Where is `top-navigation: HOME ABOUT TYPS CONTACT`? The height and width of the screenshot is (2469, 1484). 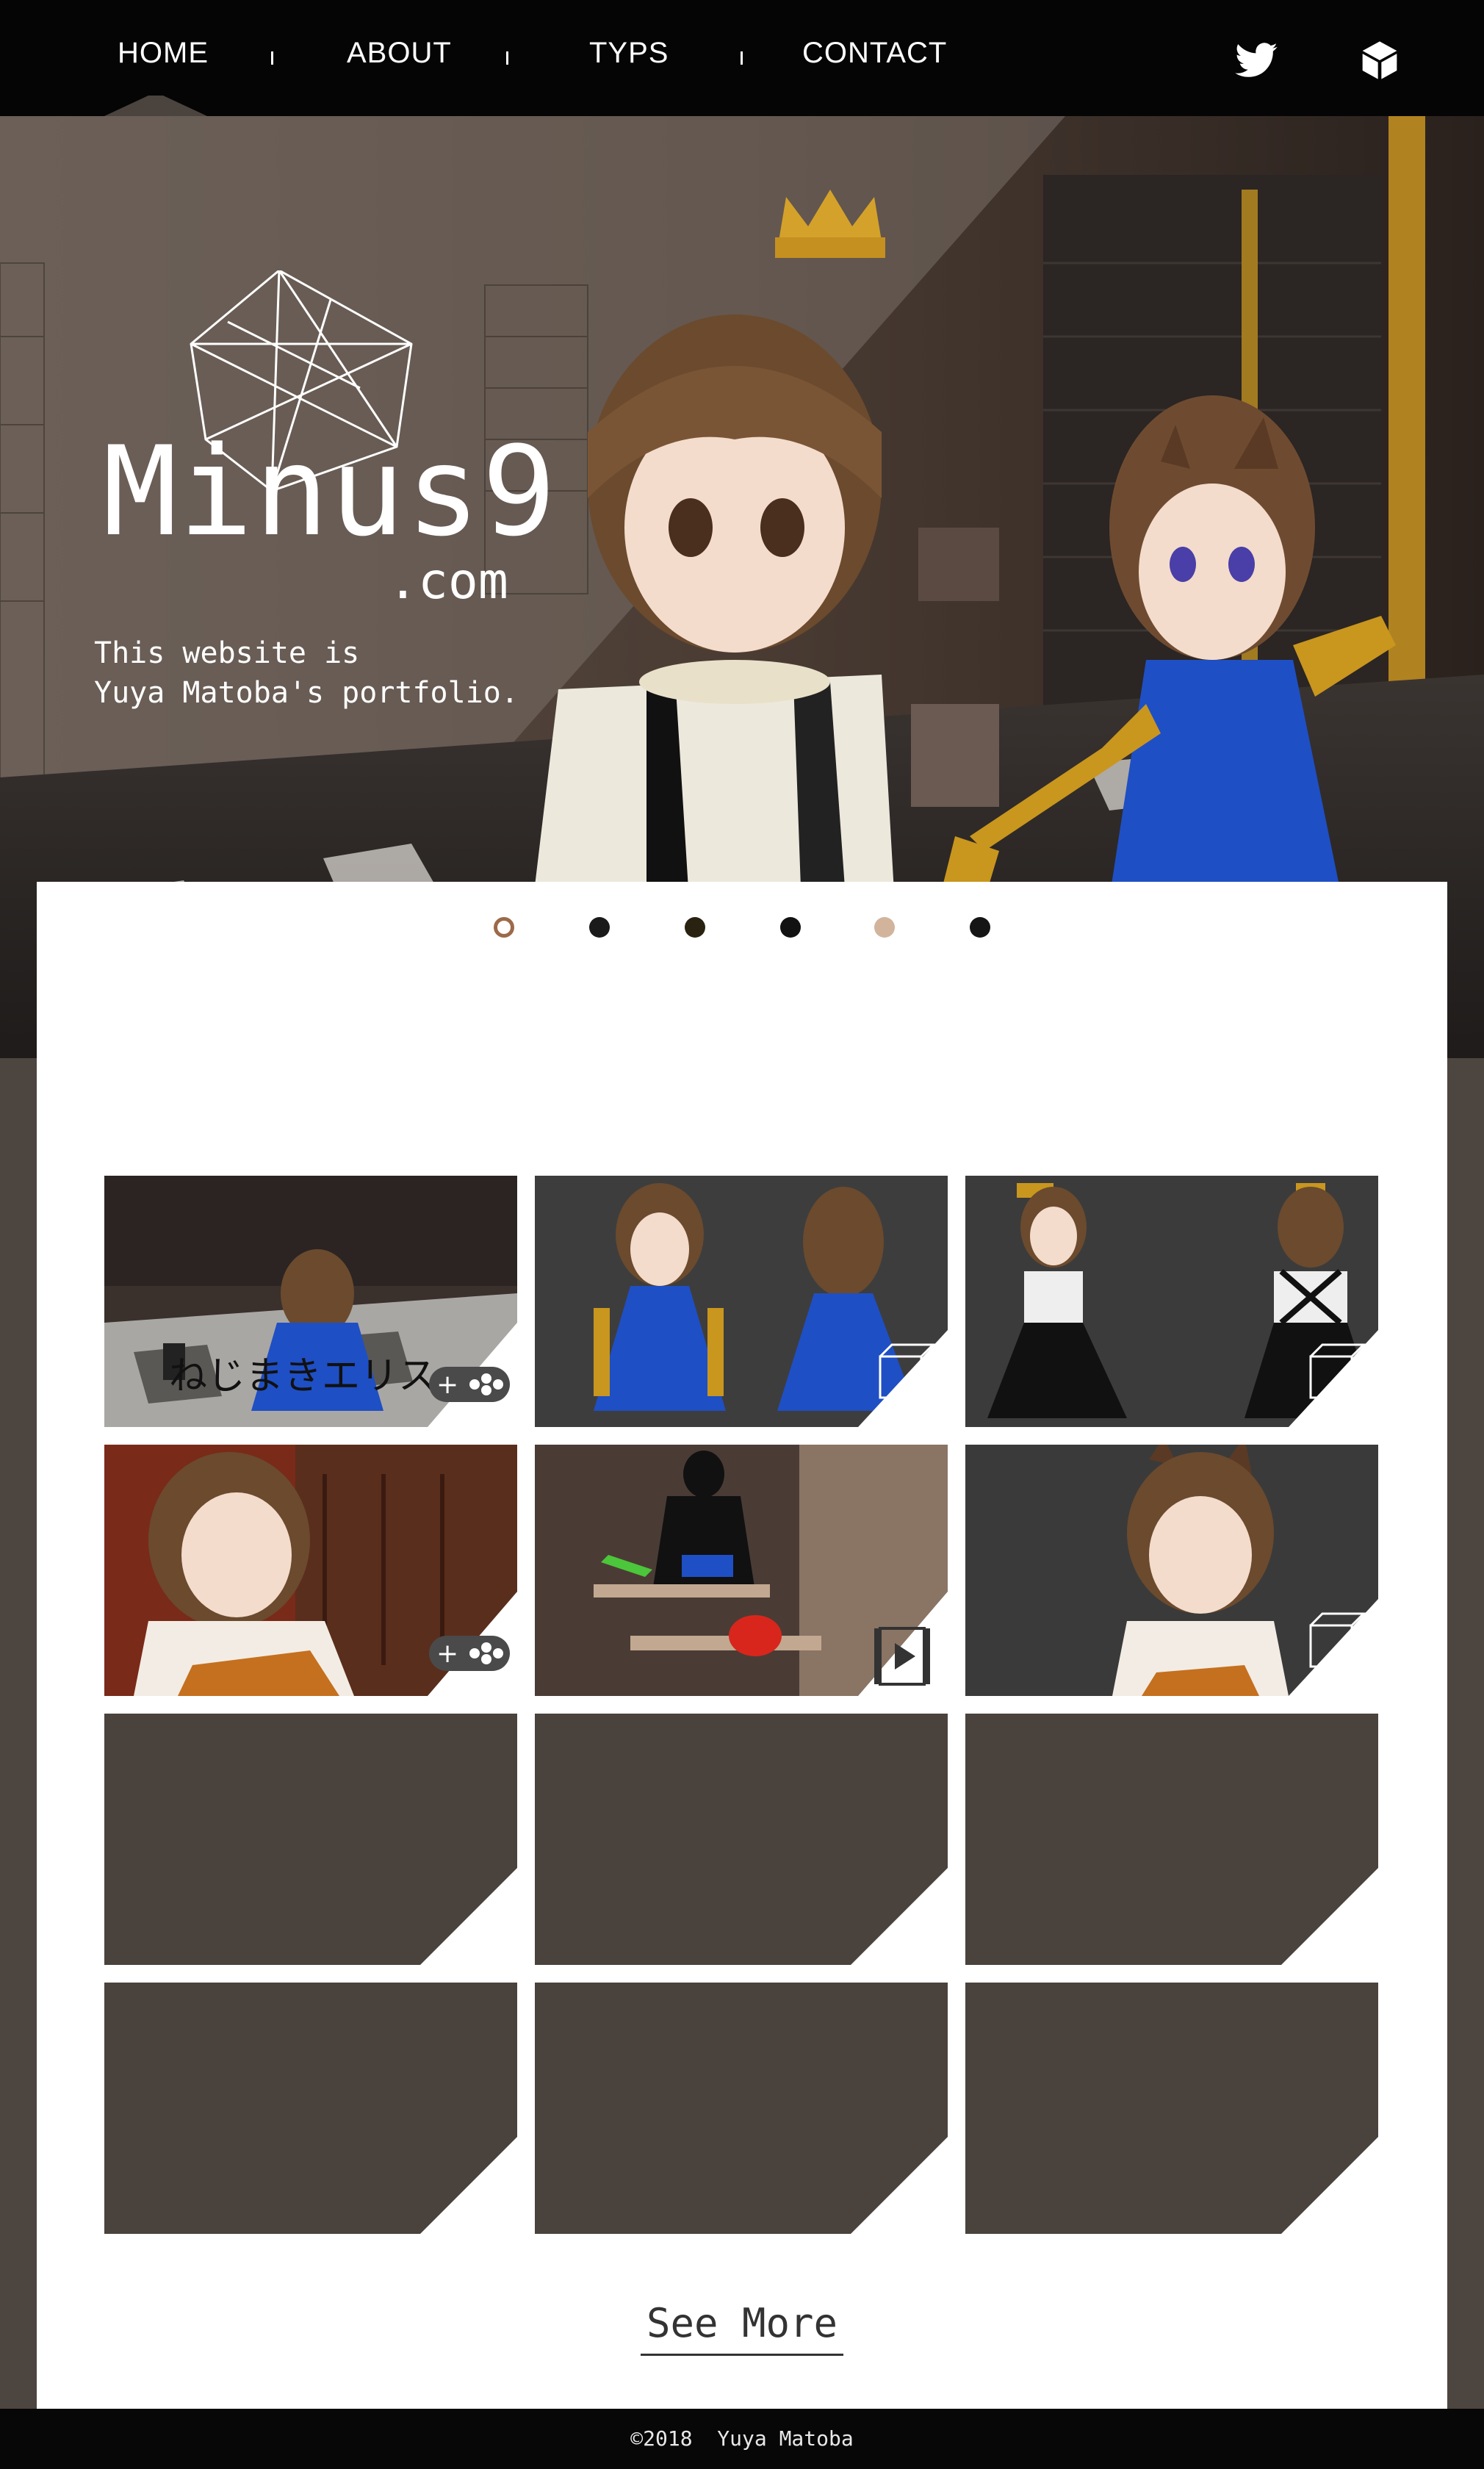 top-navigation: HOME ABOUT TYPS CONTACT is located at coordinates (742, 58).